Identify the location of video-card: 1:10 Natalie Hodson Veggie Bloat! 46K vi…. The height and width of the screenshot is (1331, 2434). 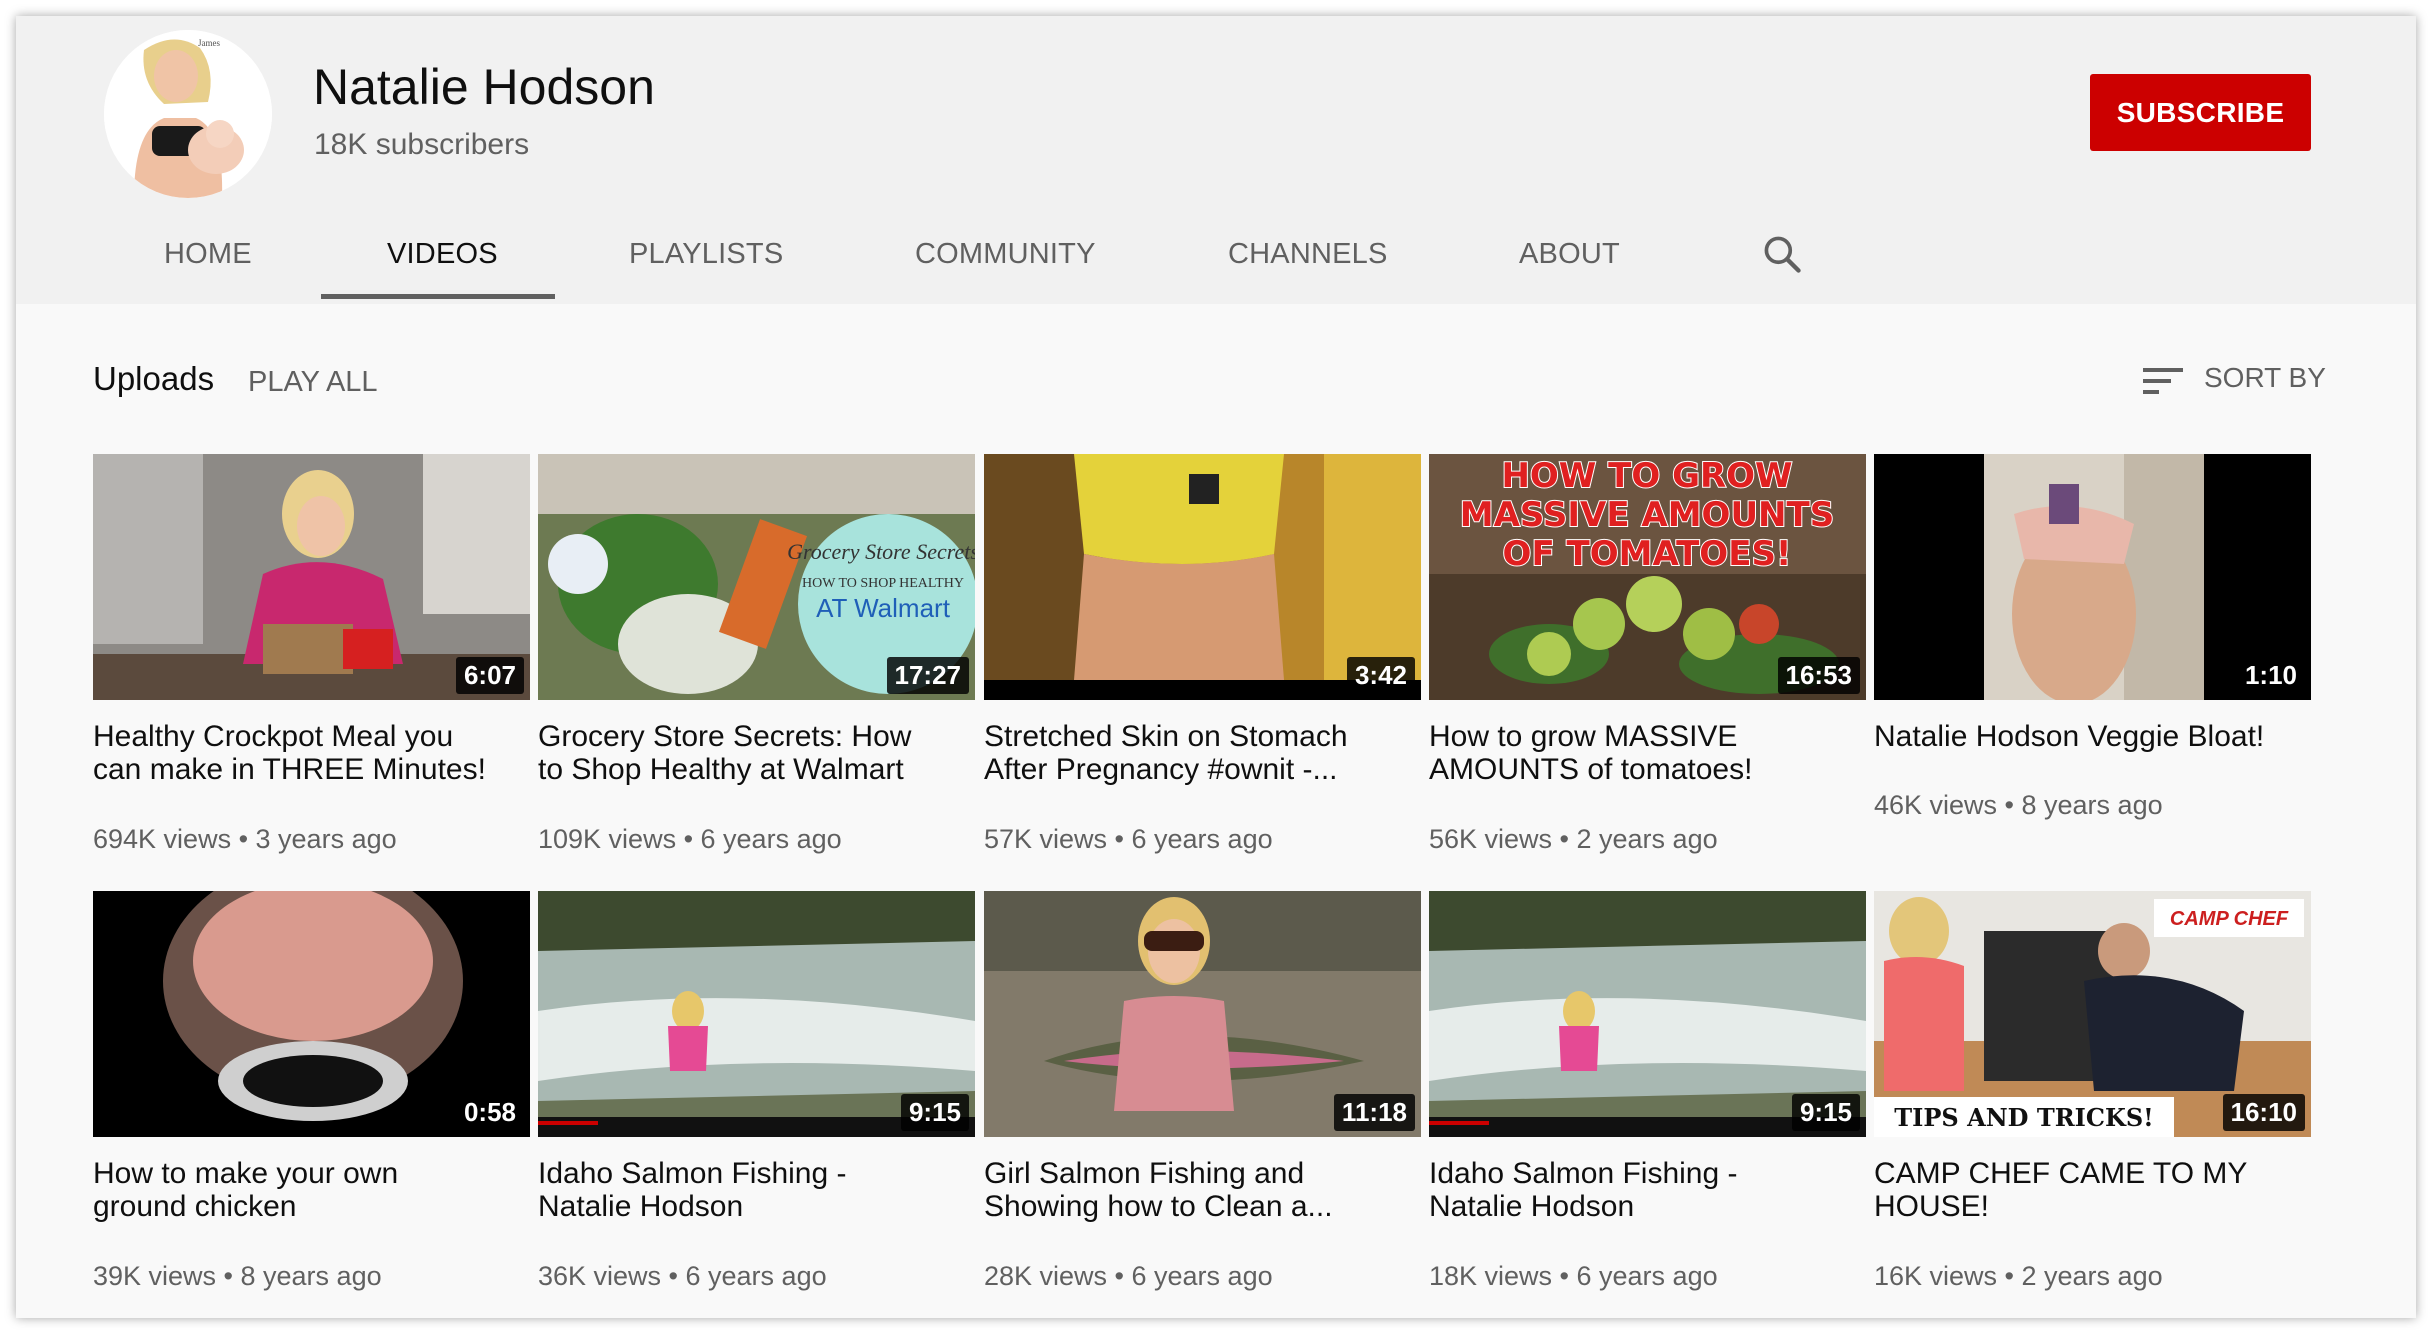
(2092, 659).